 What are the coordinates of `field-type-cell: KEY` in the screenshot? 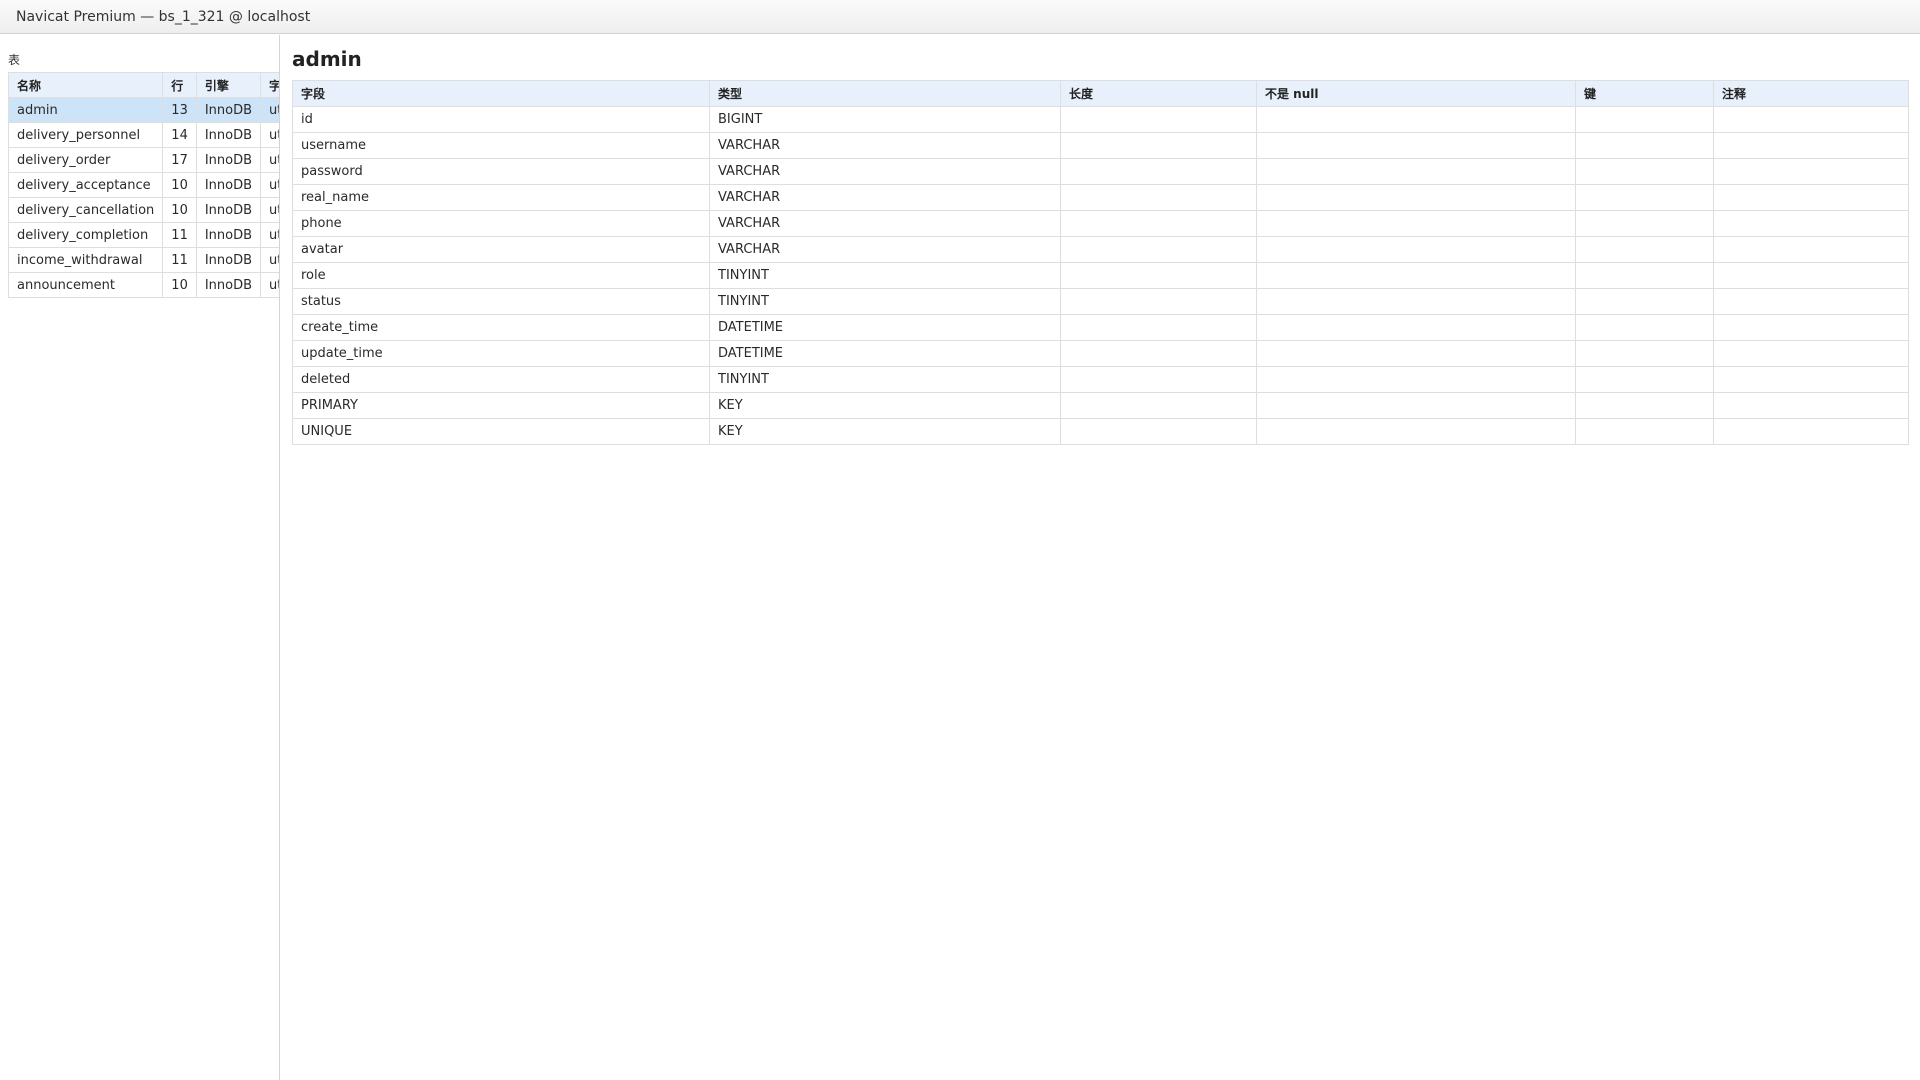 It's located at (885, 431).